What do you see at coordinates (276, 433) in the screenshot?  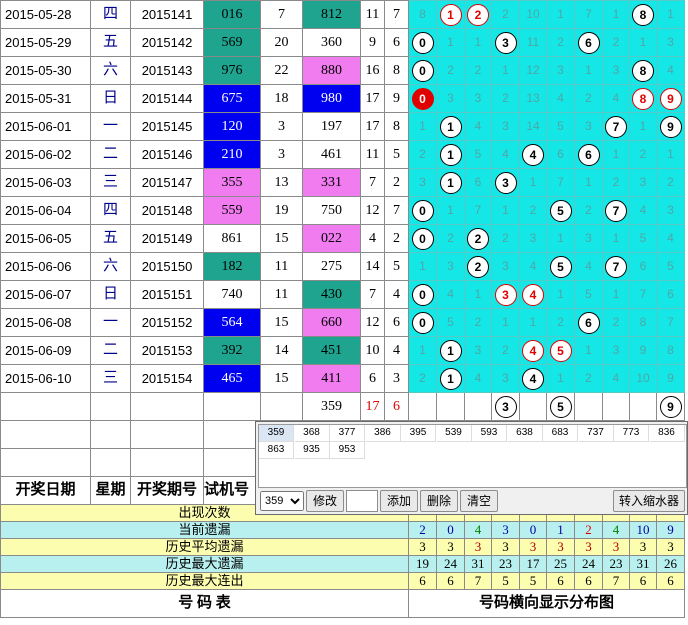 I see `number-list-item: 359` at bounding box center [276, 433].